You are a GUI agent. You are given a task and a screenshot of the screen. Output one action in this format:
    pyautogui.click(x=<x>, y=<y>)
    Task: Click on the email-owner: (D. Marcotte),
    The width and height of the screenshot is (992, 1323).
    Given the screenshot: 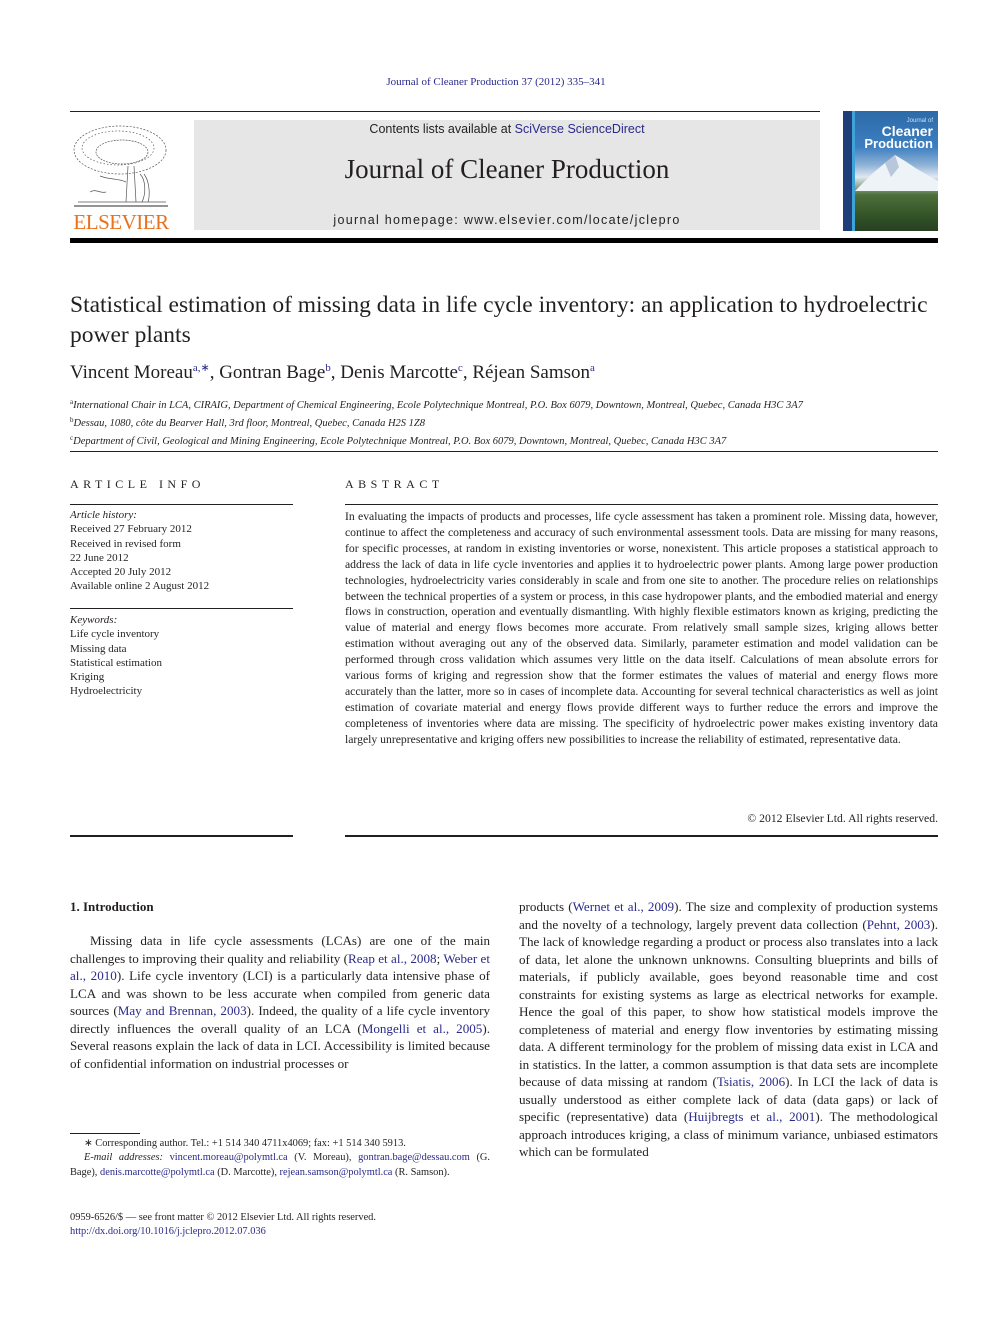 What is the action you would take?
    pyautogui.click(x=247, y=1172)
    